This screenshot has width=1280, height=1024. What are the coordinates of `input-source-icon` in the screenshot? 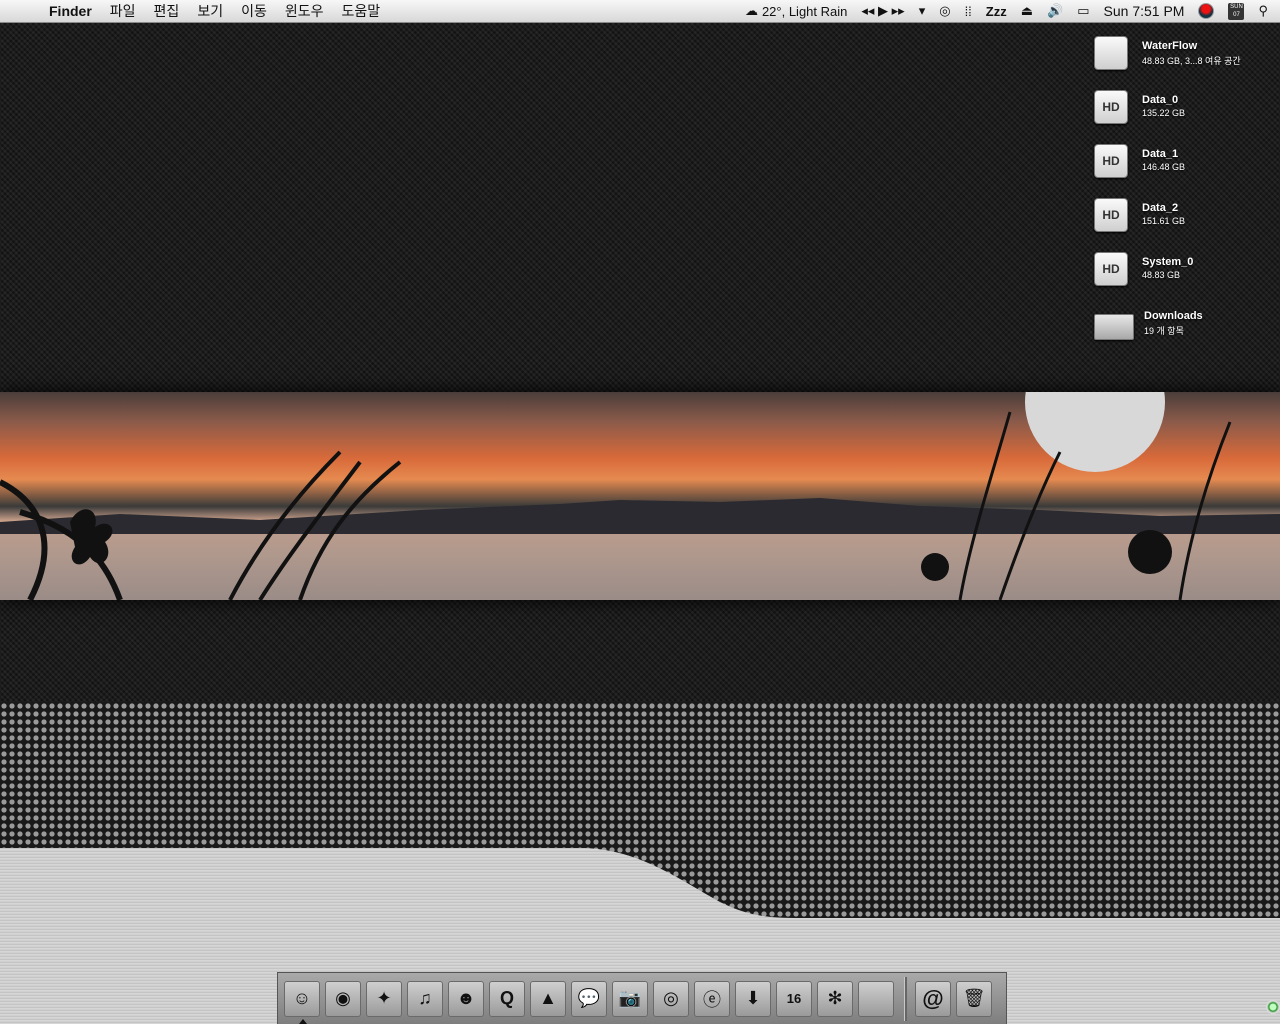 It's located at (1206, 11).